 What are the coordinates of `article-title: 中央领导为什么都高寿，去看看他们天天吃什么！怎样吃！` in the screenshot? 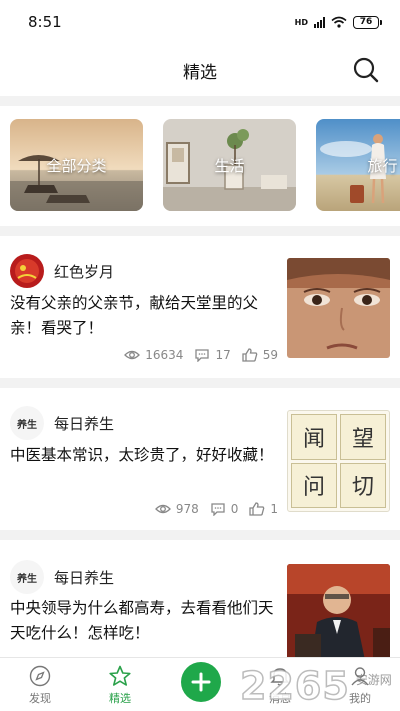 It's located at (145, 621).